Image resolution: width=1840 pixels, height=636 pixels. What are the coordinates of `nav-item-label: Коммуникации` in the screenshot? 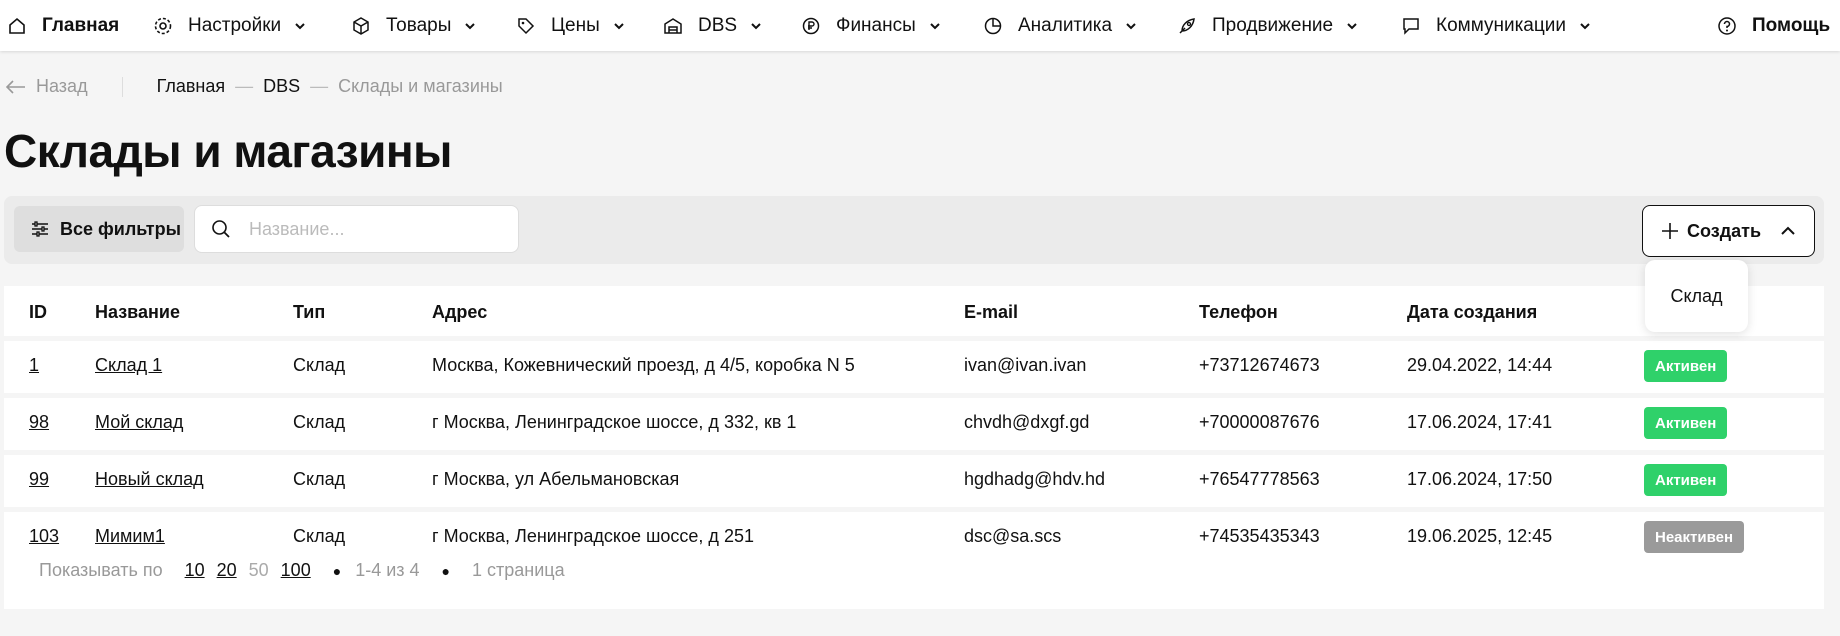 It's located at (1501, 25).